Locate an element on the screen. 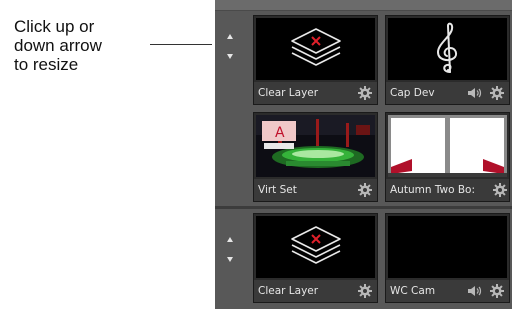 The image size is (512, 309). tile-label-bar: Autumn Two Bo: is located at coordinates (447, 190).